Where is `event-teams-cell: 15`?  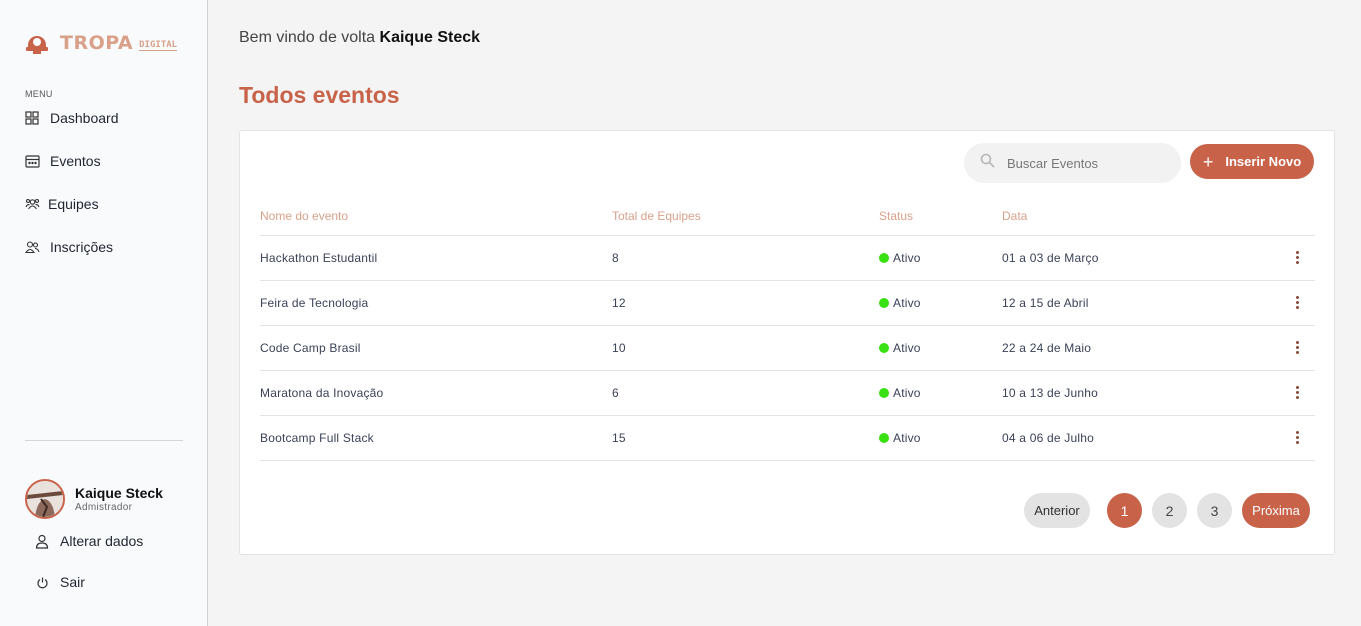 event-teams-cell: 15 is located at coordinates (745, 438).